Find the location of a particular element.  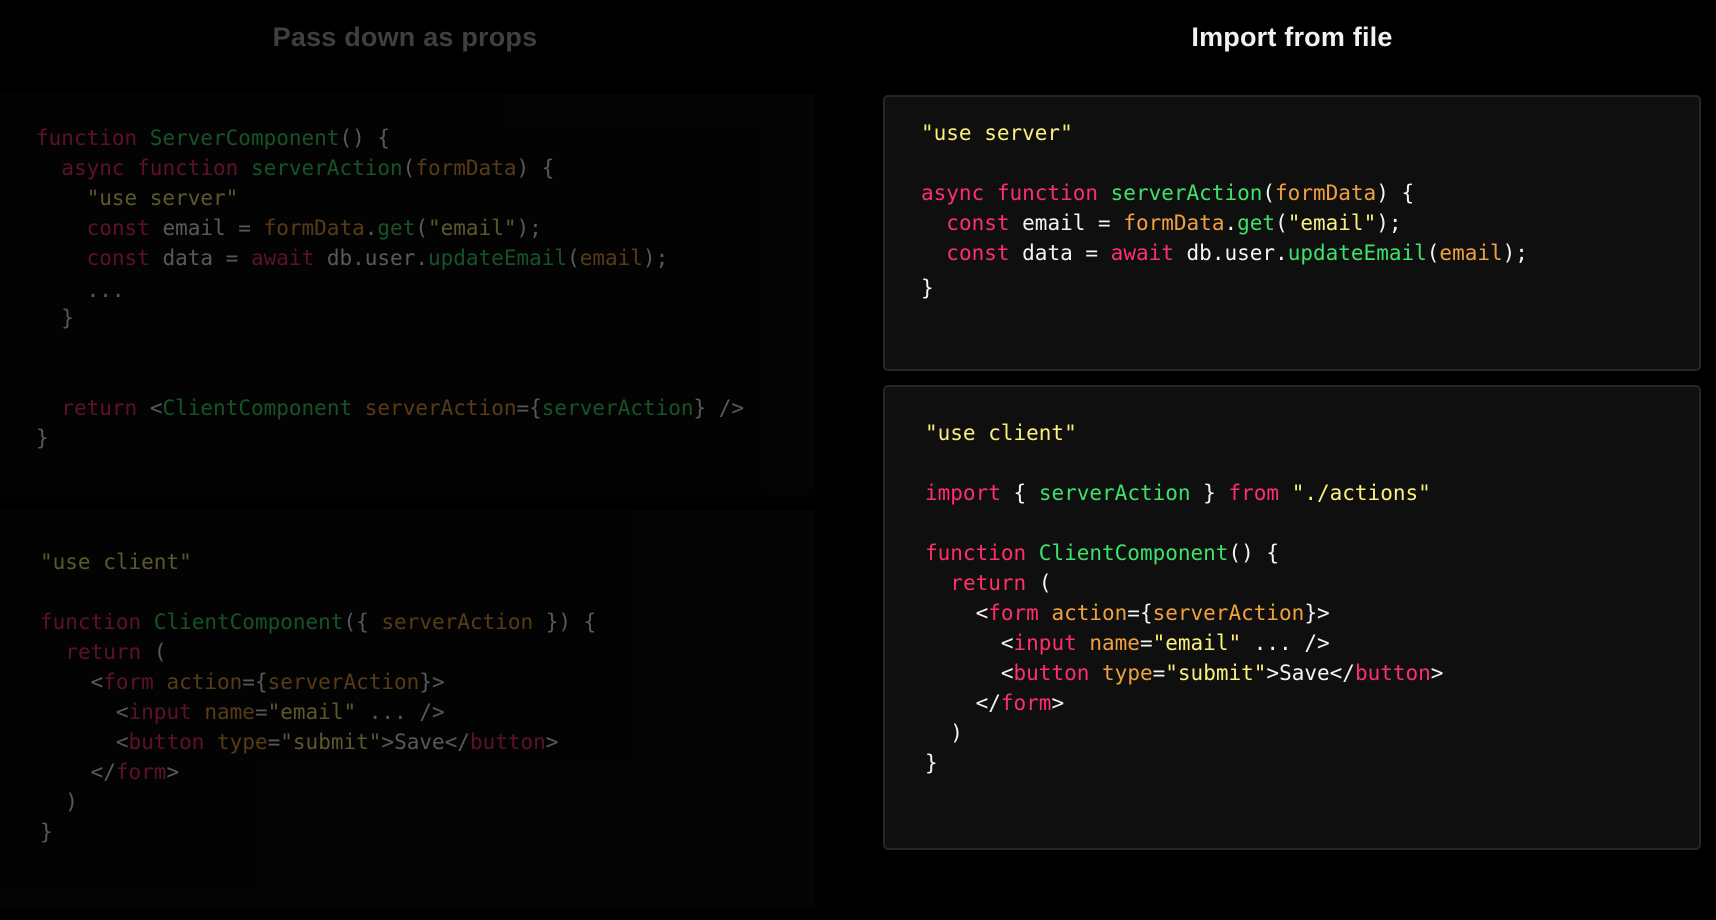

code-token: } /> is located at coordinates (719, 408).